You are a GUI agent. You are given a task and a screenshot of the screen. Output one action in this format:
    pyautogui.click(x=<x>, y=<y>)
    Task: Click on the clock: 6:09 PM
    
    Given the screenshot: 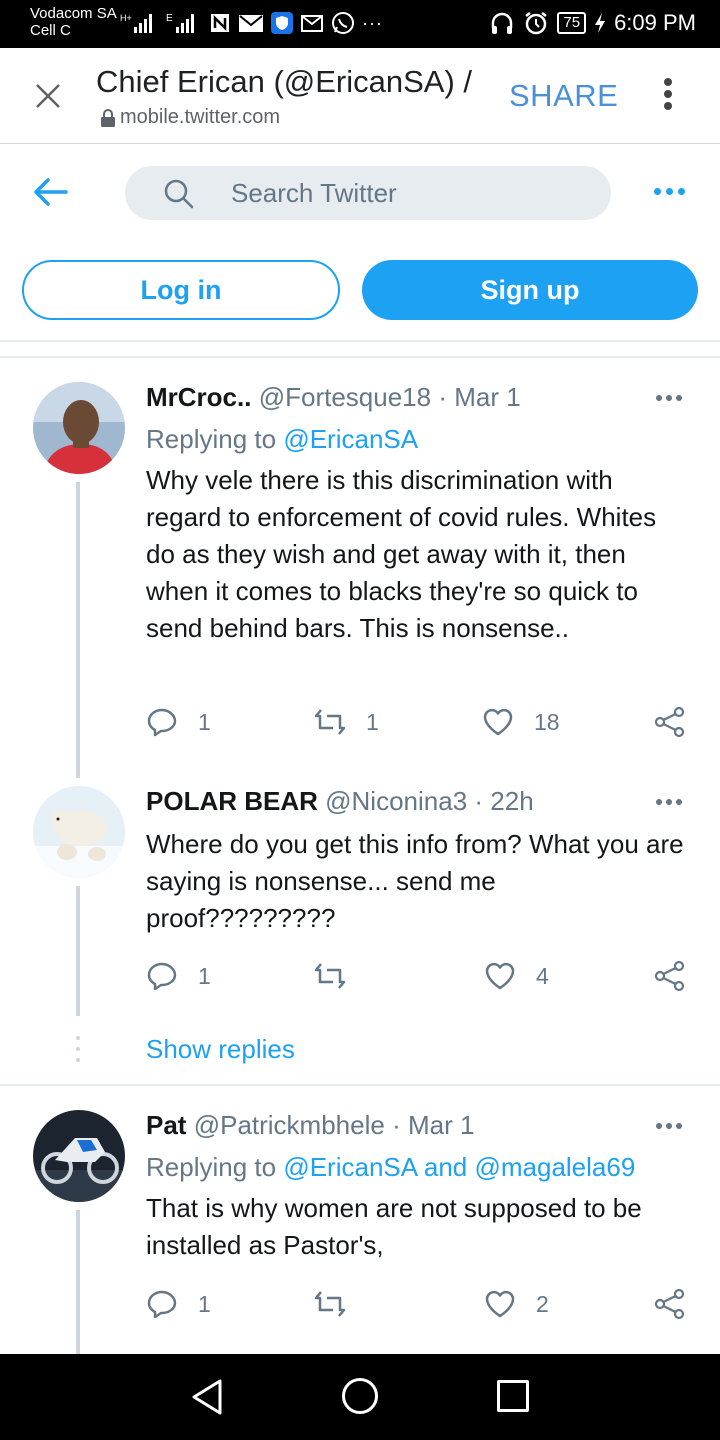 What is the action you would take?
    pyautogui.click(x=655, y=22)
    